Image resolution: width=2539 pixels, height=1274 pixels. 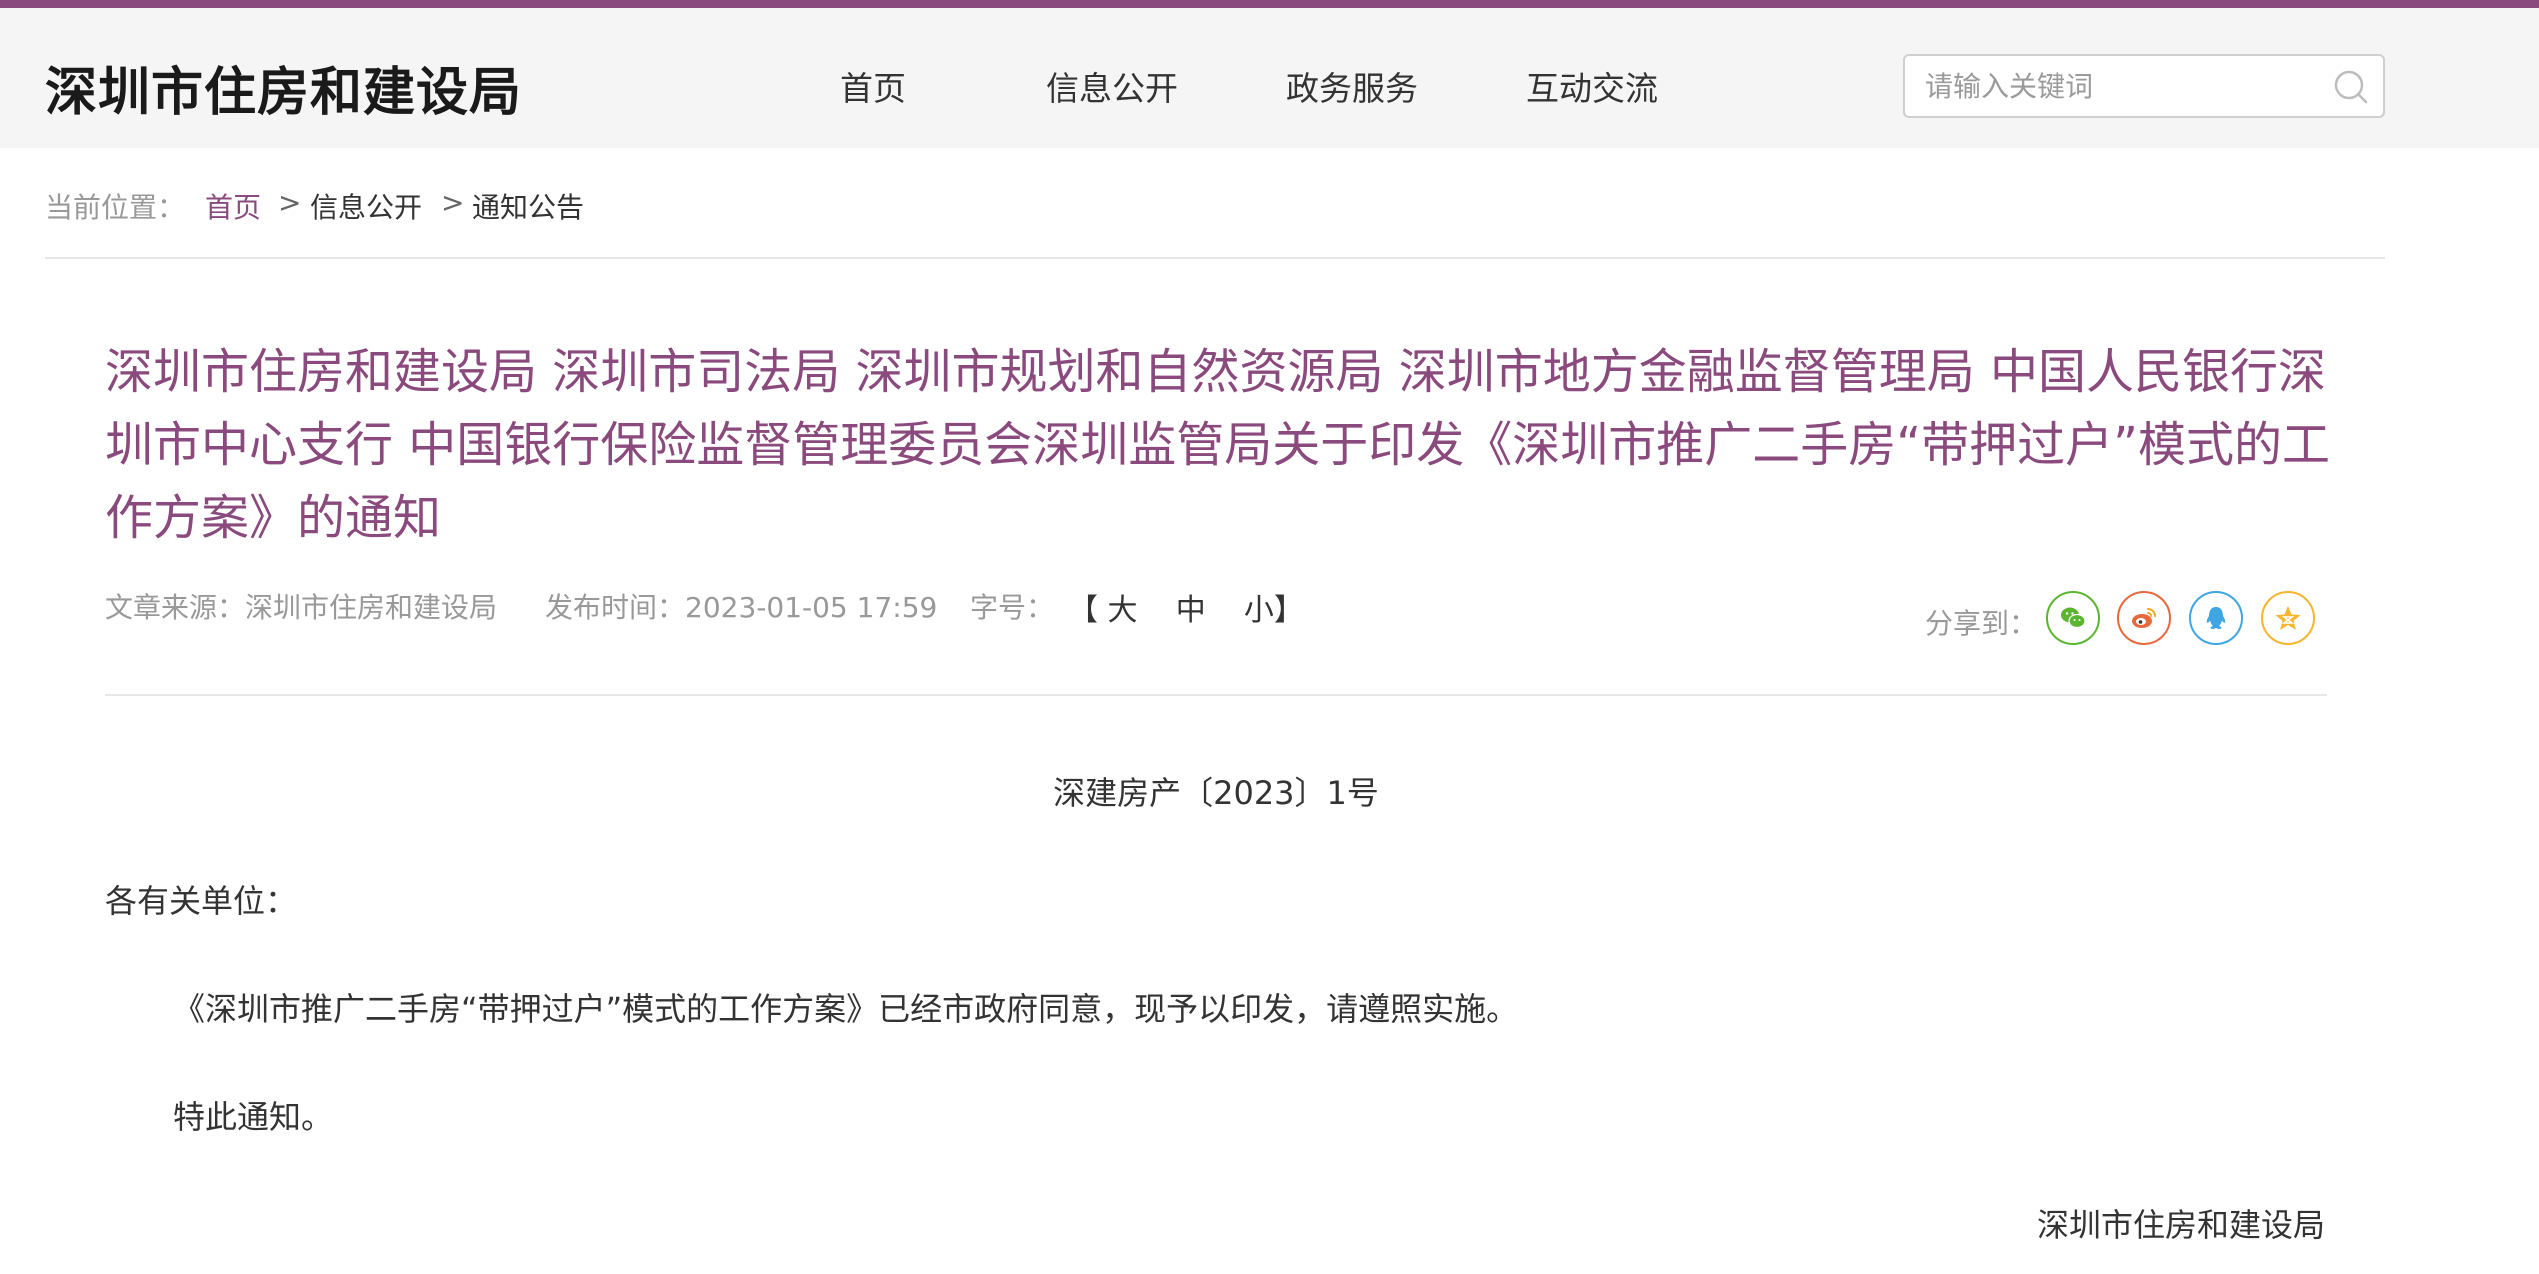 What do you see at coordinates (2180, 1225) in the screenshot?
I see `signature: 深圳市住房和建设局` at bounding box center [2180, 1225].